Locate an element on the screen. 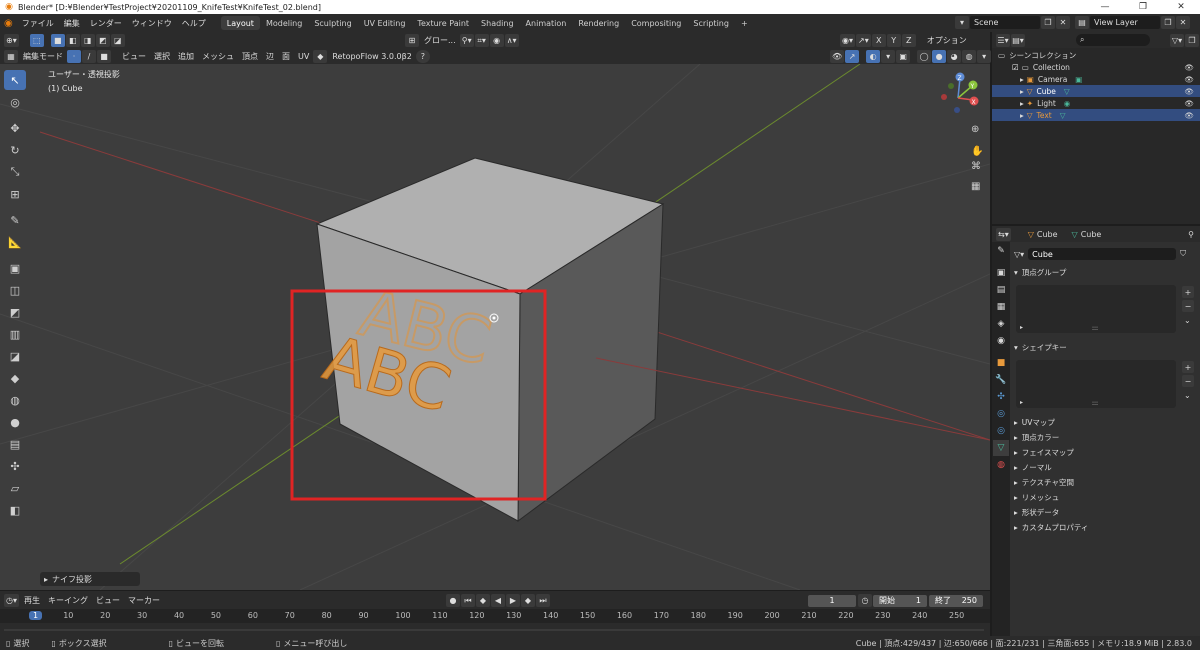 This screenshot has width=1200, height=650. jump-end-icon: ⏭ is located at coordinates (543, 600).